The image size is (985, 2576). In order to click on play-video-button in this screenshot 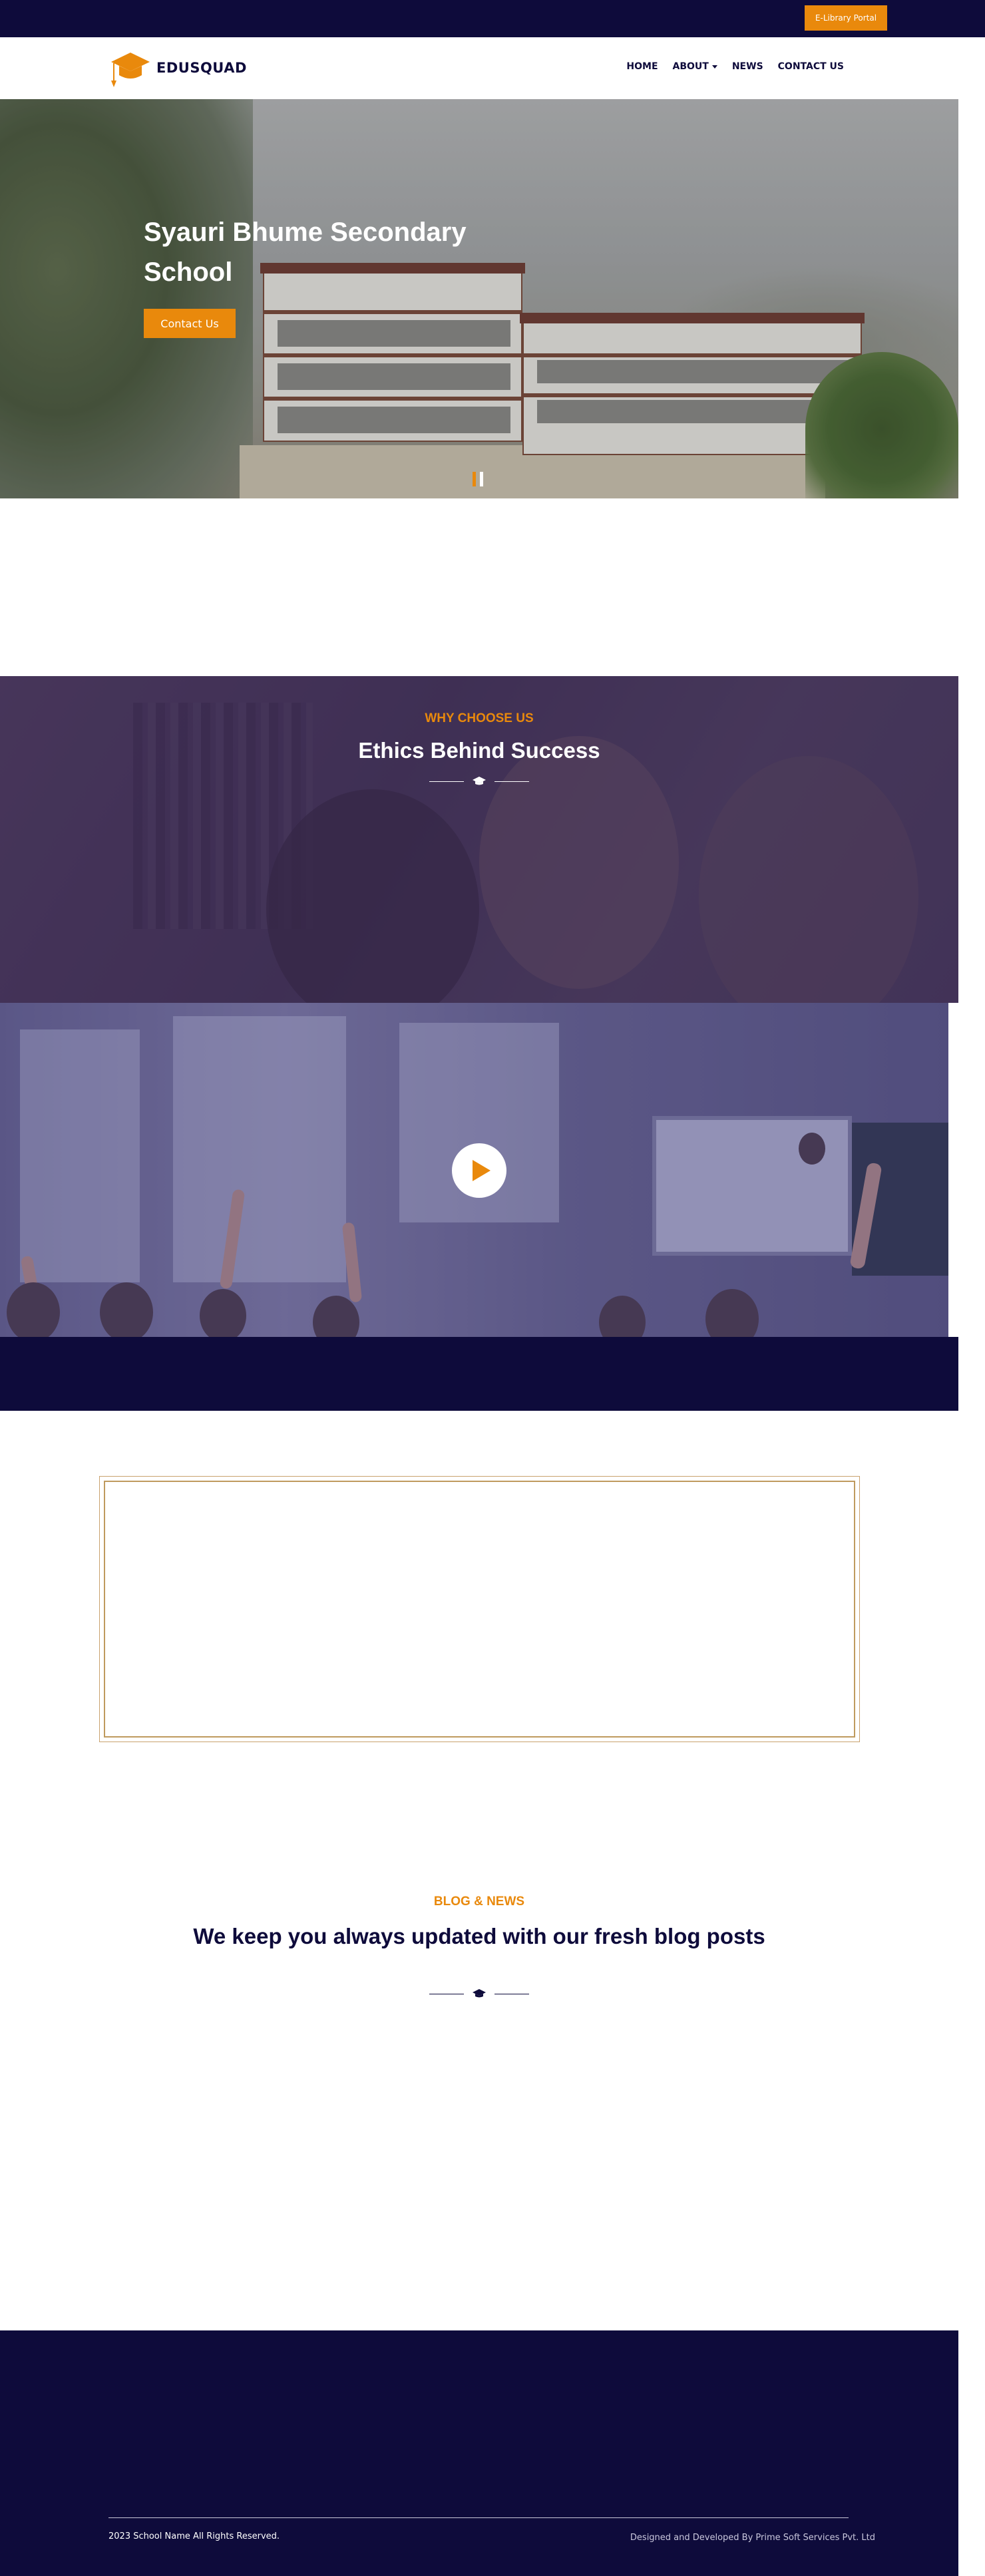, I will do `click(479, 1170)`.